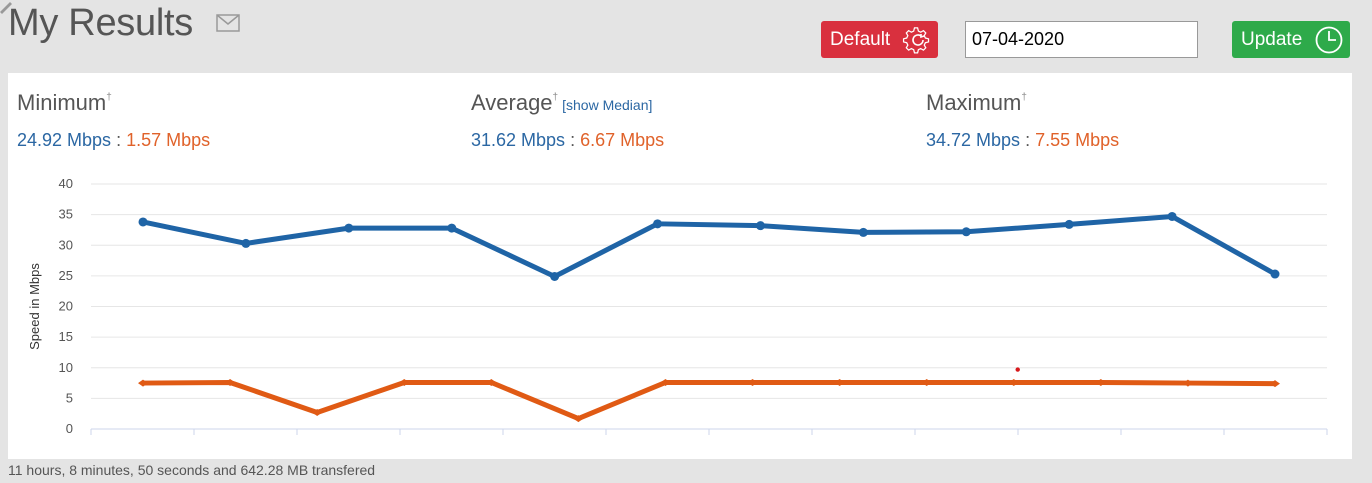 This screenshot has width=1372, height=483. Describe the element at coordinates (1272, 39) in the screenshot. I see `update-button-label: Update` at that location.